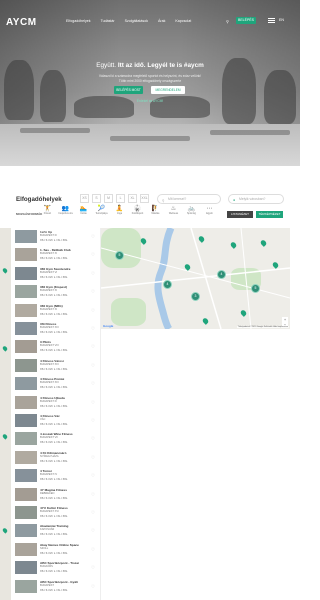 This screenshot has width=320, height=600. Describe the element at coordinates (47, 211) in the screenshot. I see `sport-filter-item: 🏋 Fitnesz` at that location.